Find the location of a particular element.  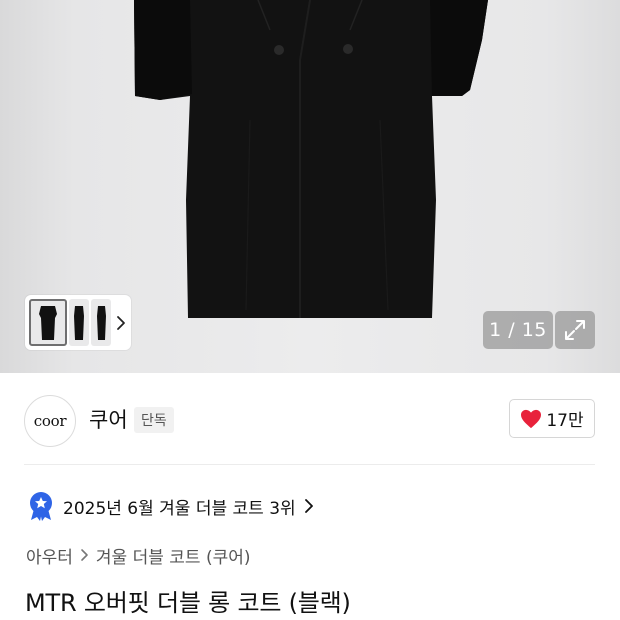

breadcrumb-separator is located at coordinates (84, 555).